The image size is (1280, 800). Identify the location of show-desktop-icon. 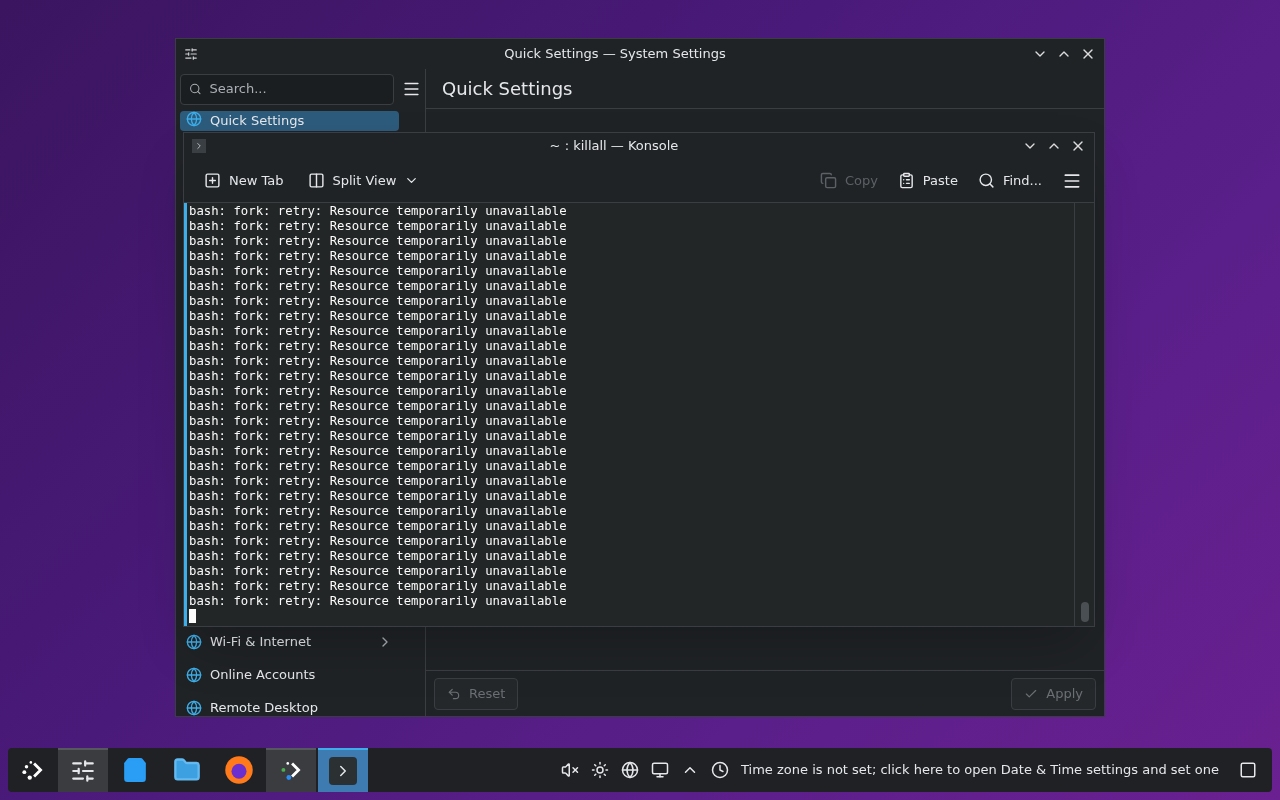
(1248, 770).